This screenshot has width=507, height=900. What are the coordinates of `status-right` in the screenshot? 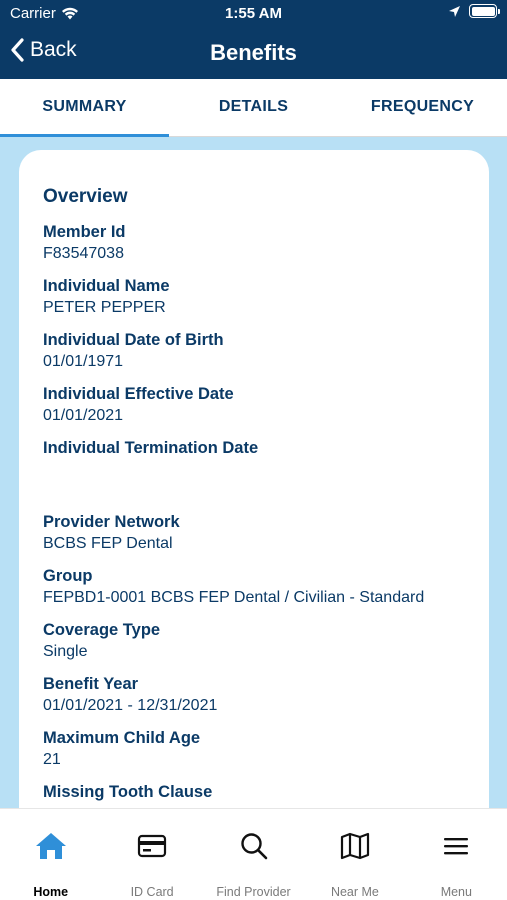 It's located at (474, 11).